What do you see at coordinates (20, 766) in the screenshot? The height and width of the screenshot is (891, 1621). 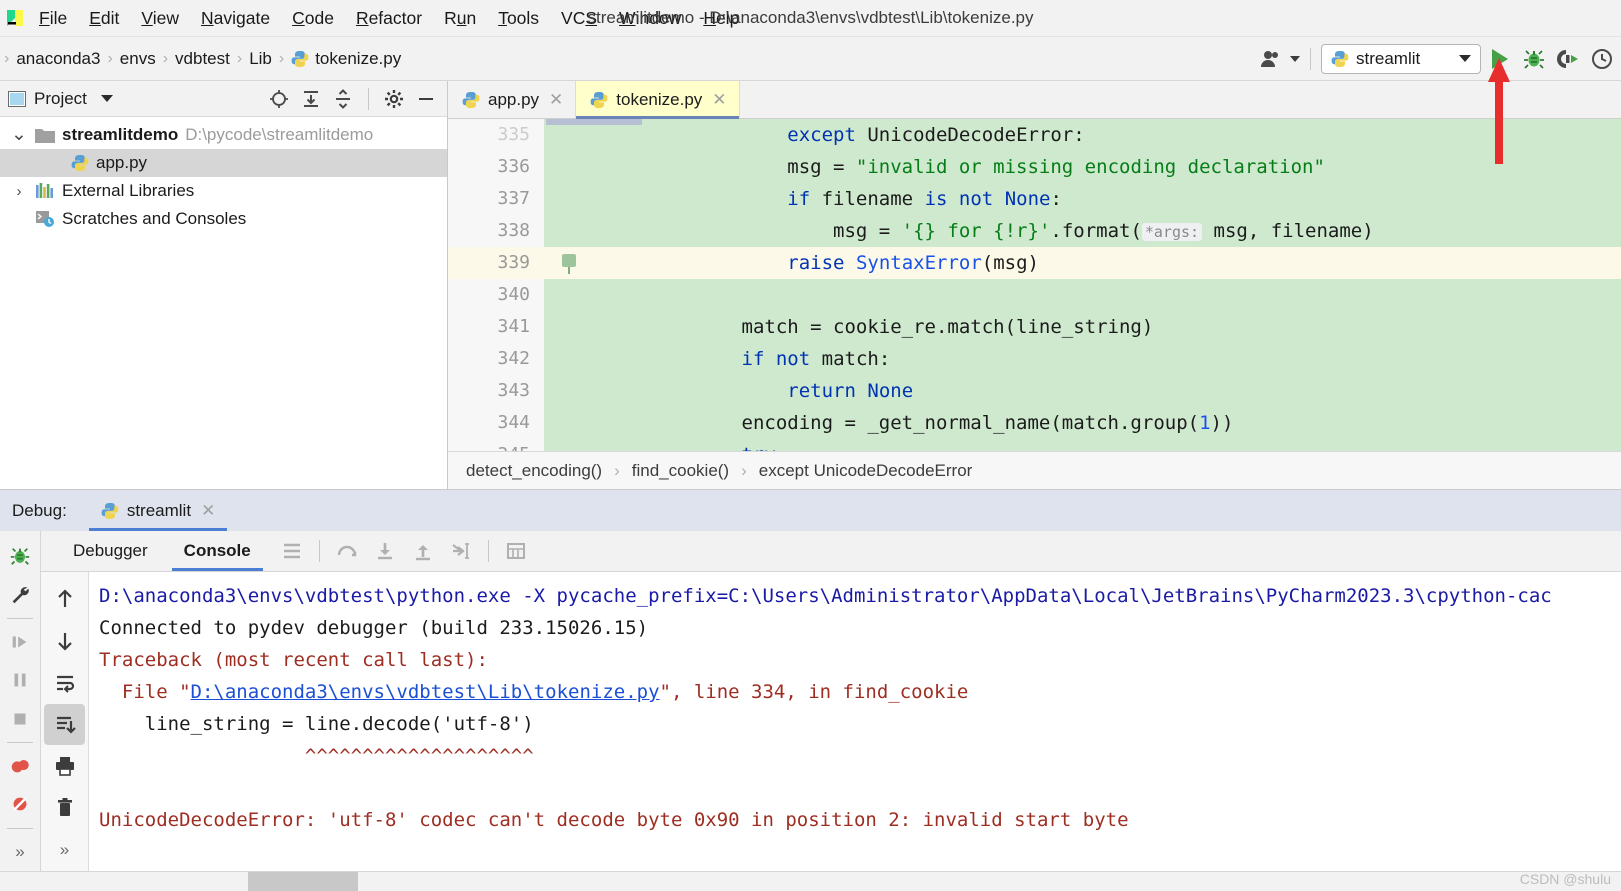 I see `view-breakpoints-icon` at bounding box center [20, 766].